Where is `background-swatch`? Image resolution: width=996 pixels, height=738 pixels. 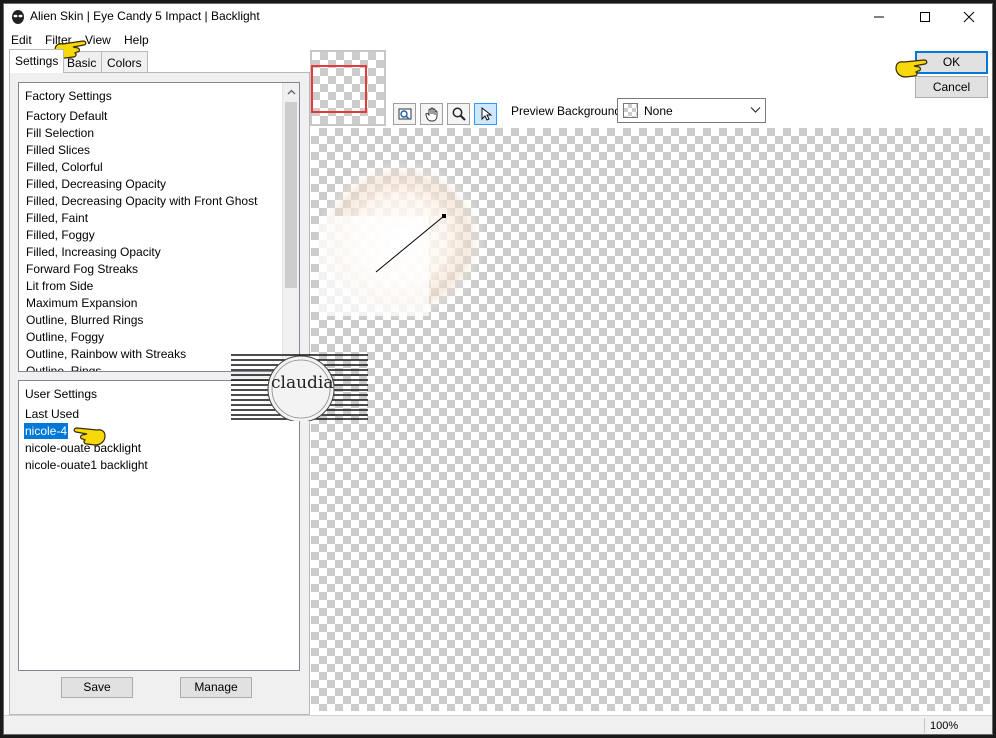 background-swatch is located at coordinates (630, 110).